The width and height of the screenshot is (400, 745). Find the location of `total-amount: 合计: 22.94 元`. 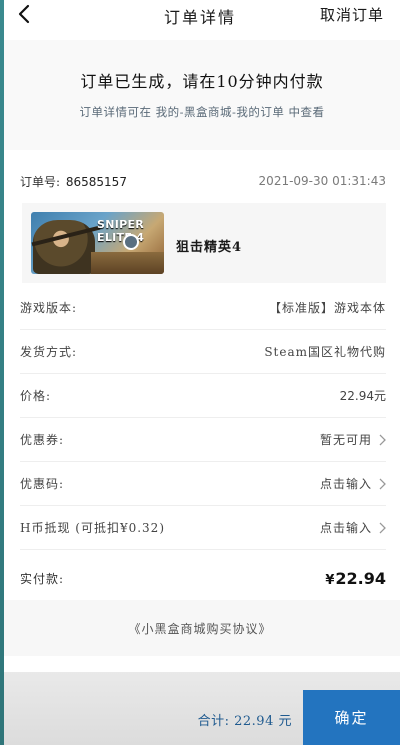

total-amount: 合计: 22.94 元 is located at coordinates (244, 721).